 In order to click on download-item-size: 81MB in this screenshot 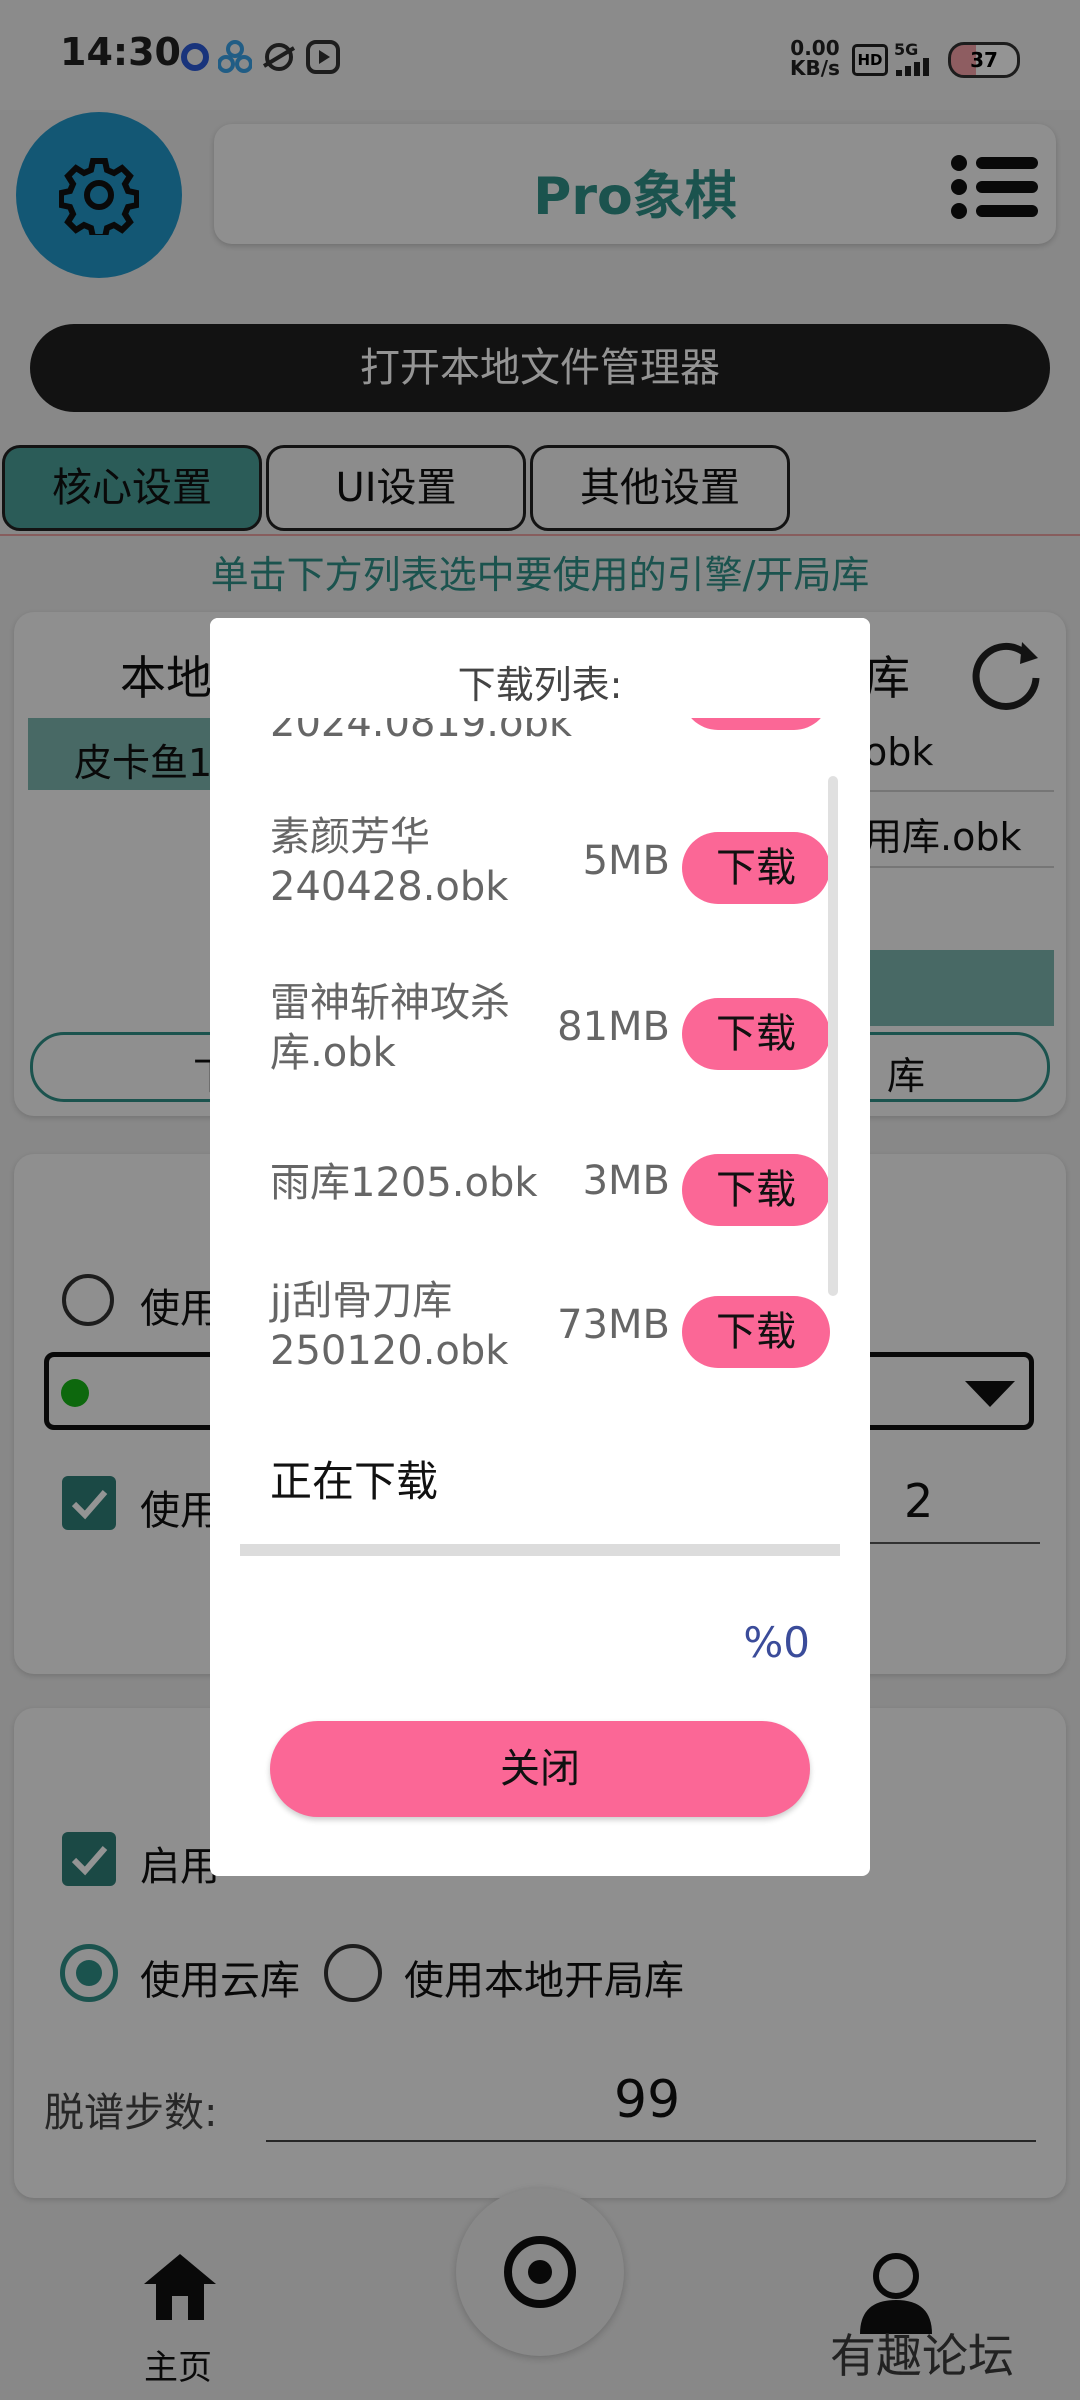, I will do `click(613, 1027)`.